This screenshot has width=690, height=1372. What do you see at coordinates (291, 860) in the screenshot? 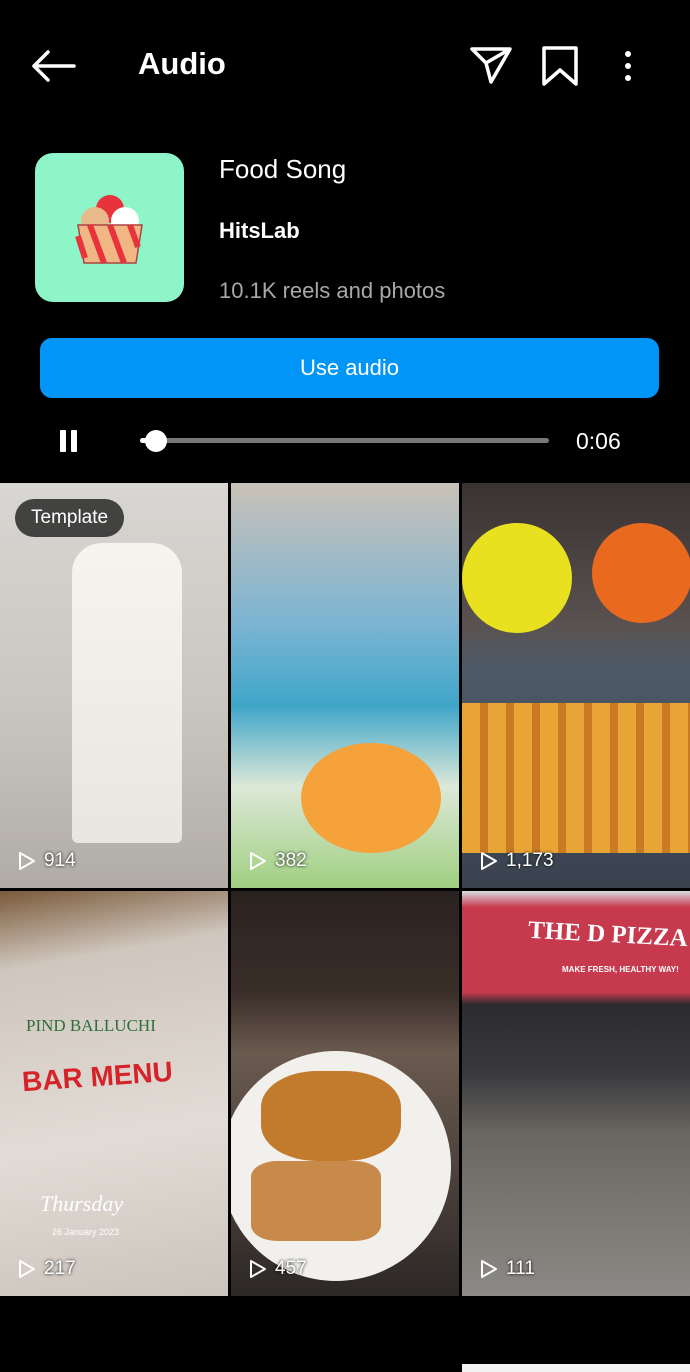
I see `view-count: 382` at bounding box center [291, 860].